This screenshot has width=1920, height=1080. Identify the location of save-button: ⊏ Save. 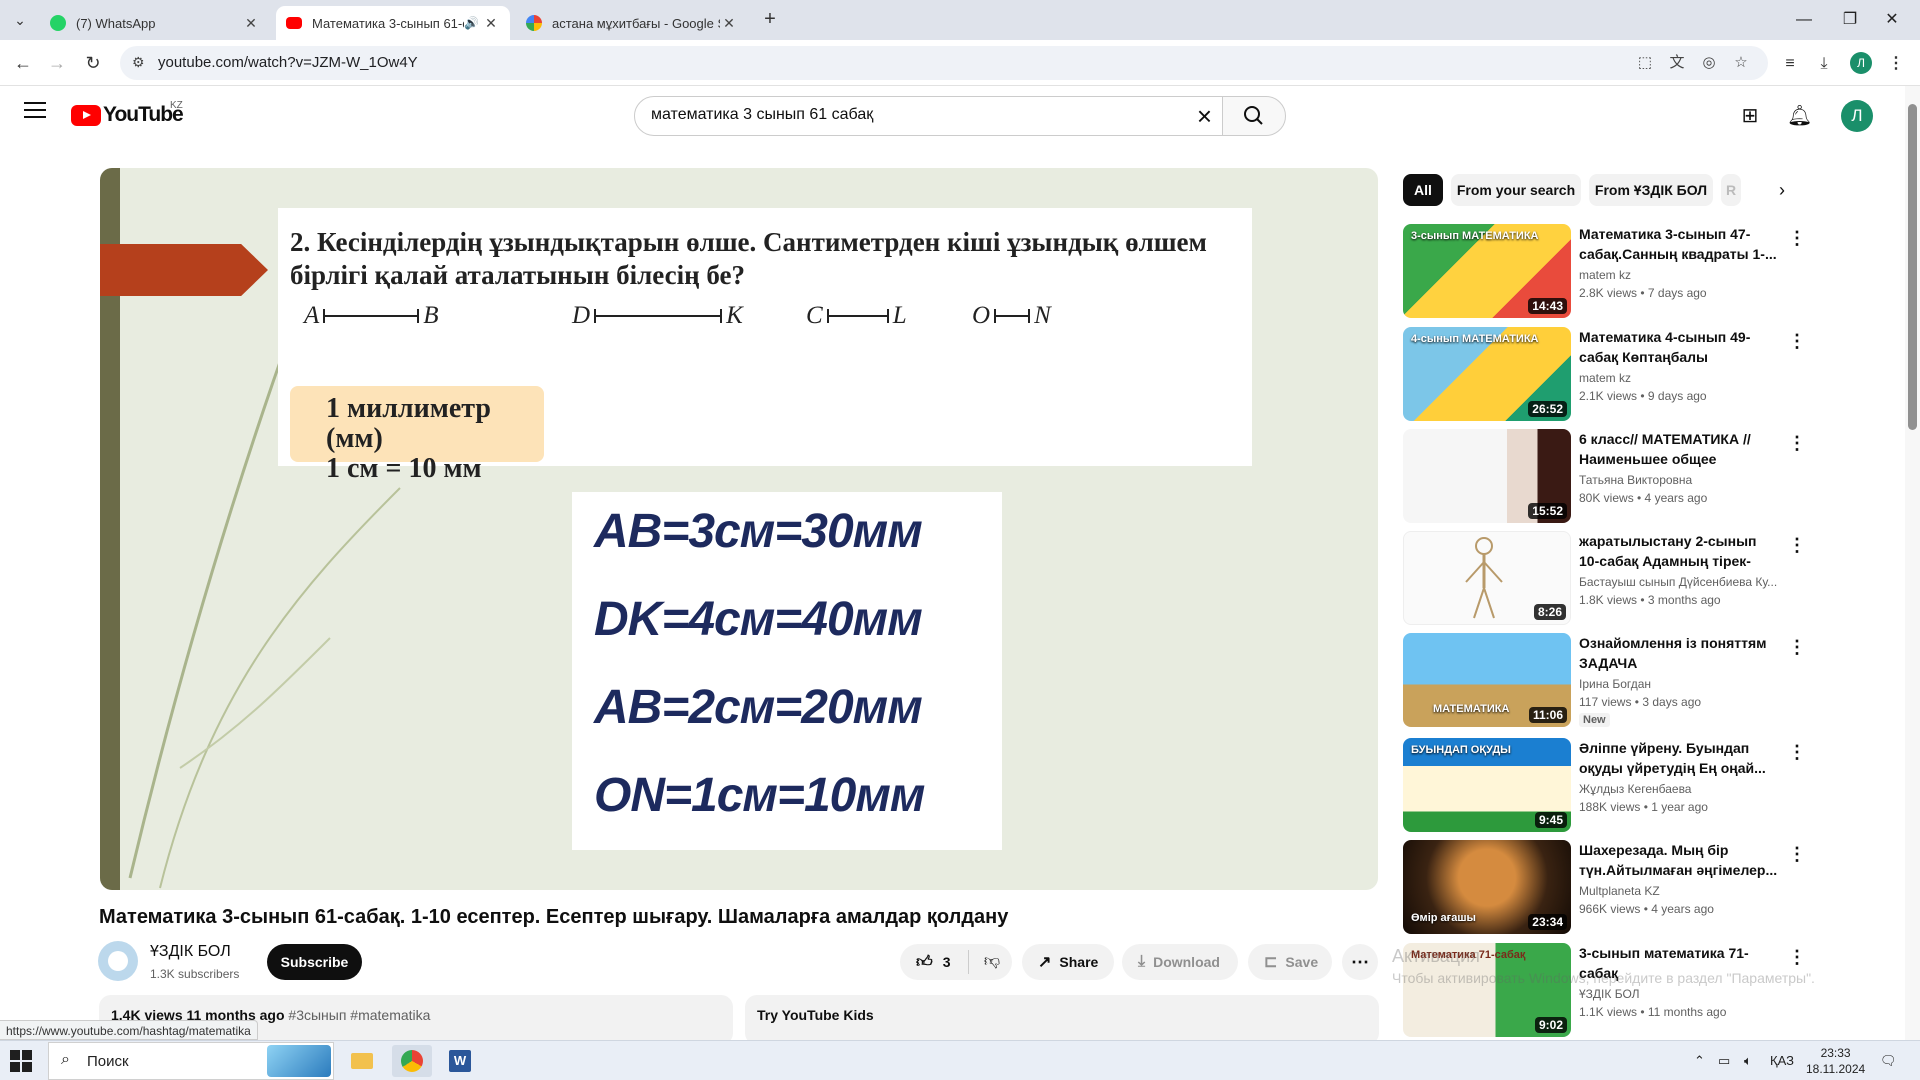
(1290, 962).